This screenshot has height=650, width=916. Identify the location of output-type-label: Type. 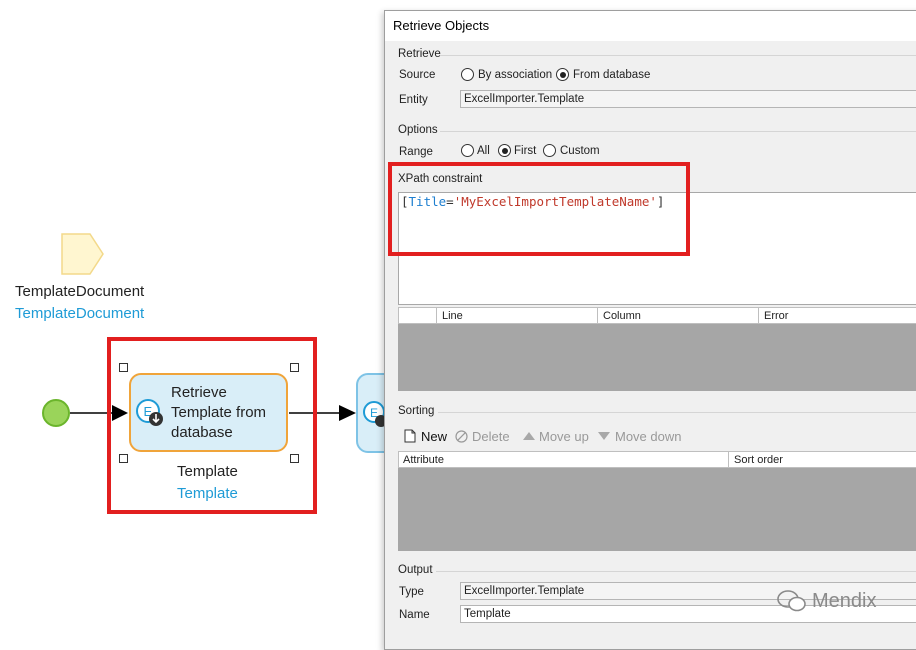
(411, 592).